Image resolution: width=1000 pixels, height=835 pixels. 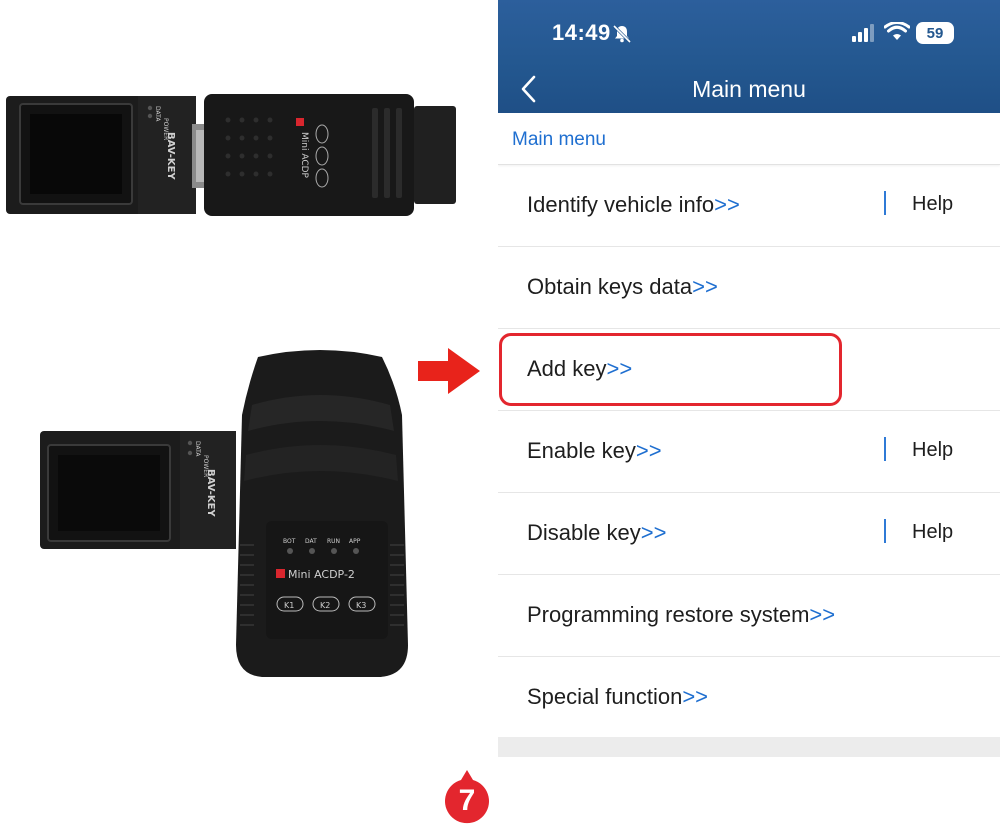 What do you see at coordinates (210, 493) in the screenshot?
I see `adapter-brand-label-2: BAV-KEY` at bounding box center [210, 493].